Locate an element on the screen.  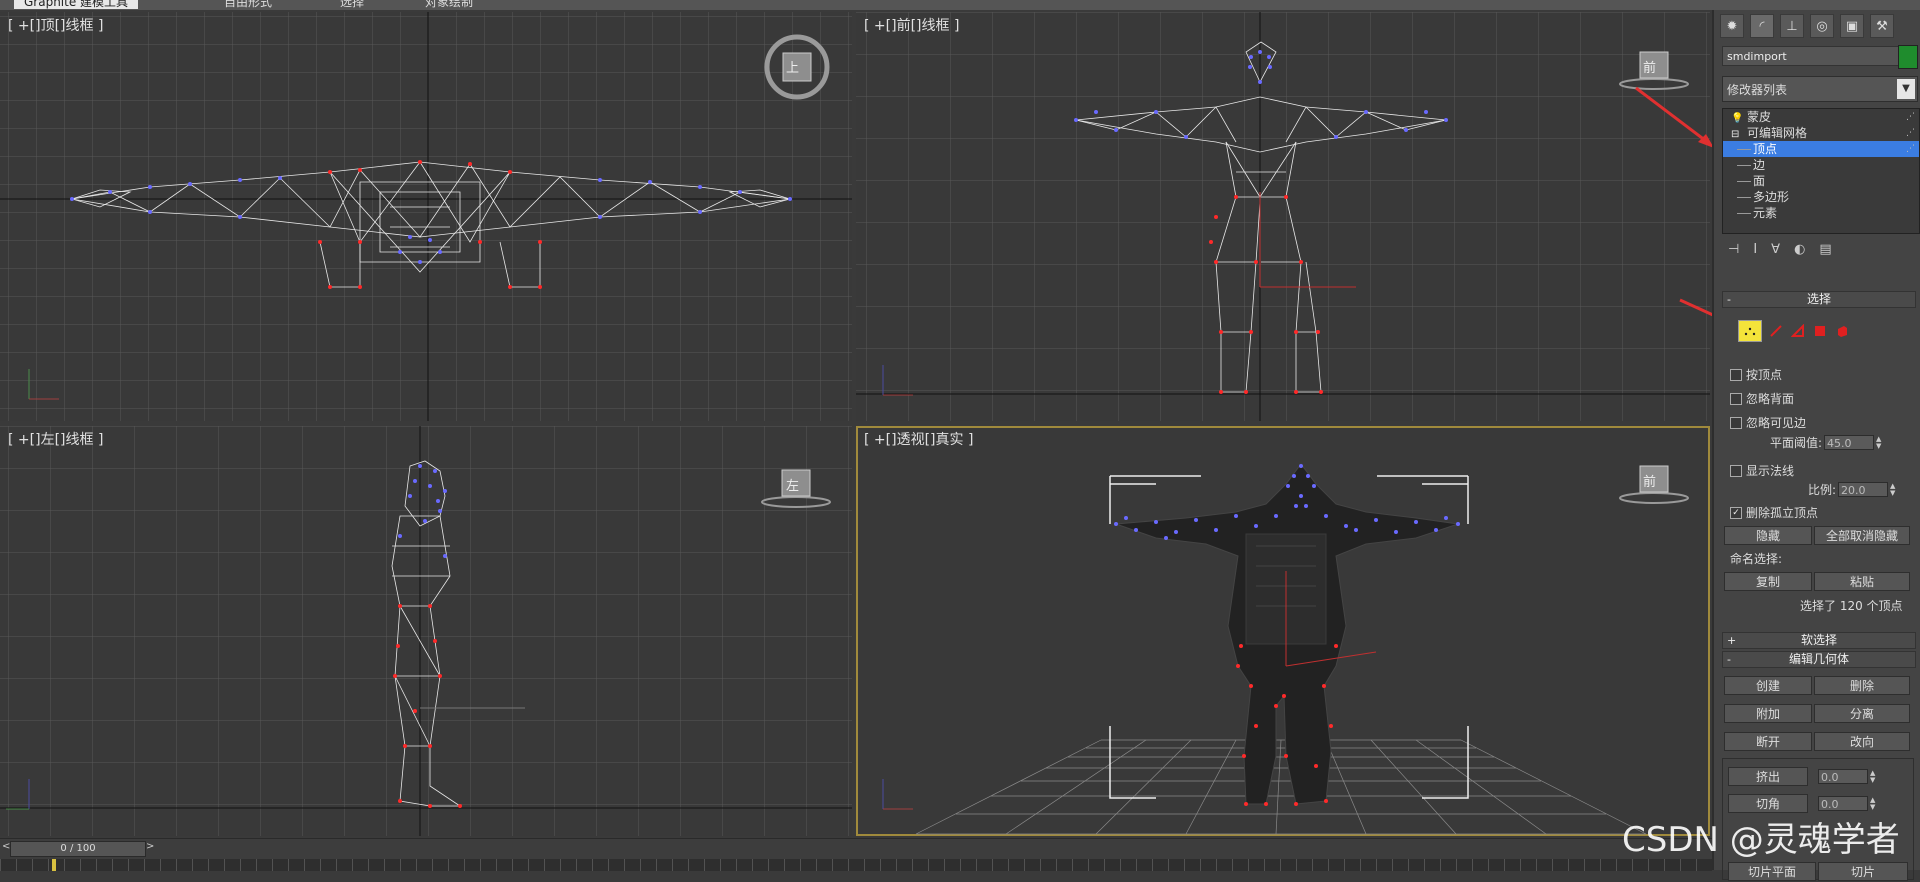
option-label: 忽略可见边 is located at coordinates (1776, 423).